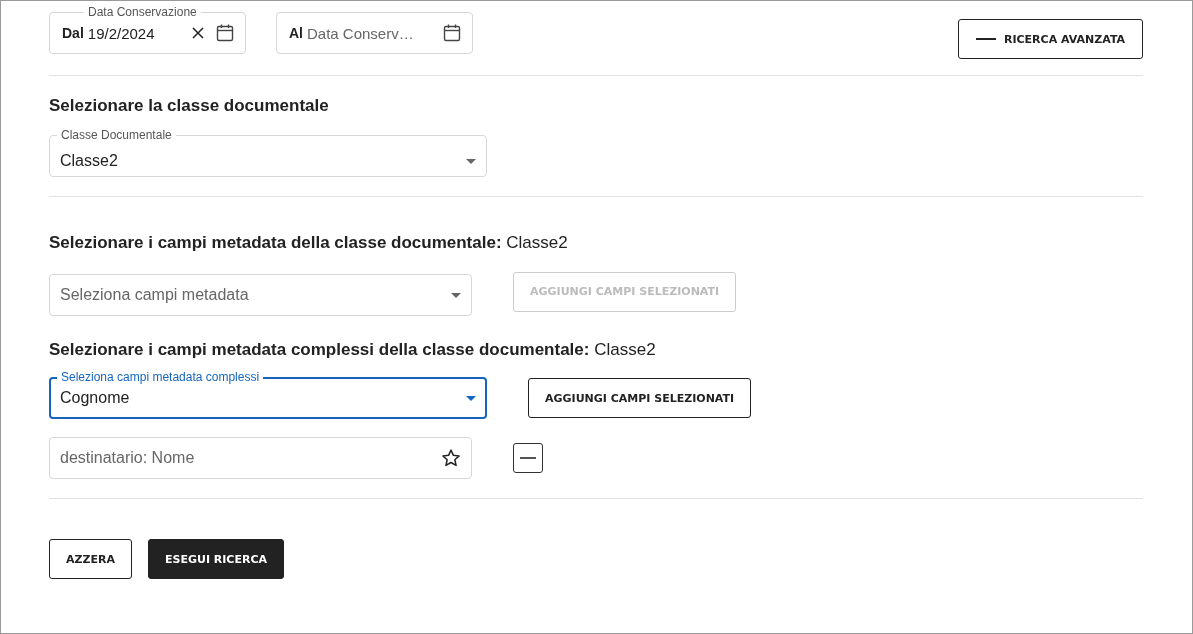  What do you see at coordinates (198, 33) in the screenshot?
I see `close-icon` at bounding box center [198, 33].